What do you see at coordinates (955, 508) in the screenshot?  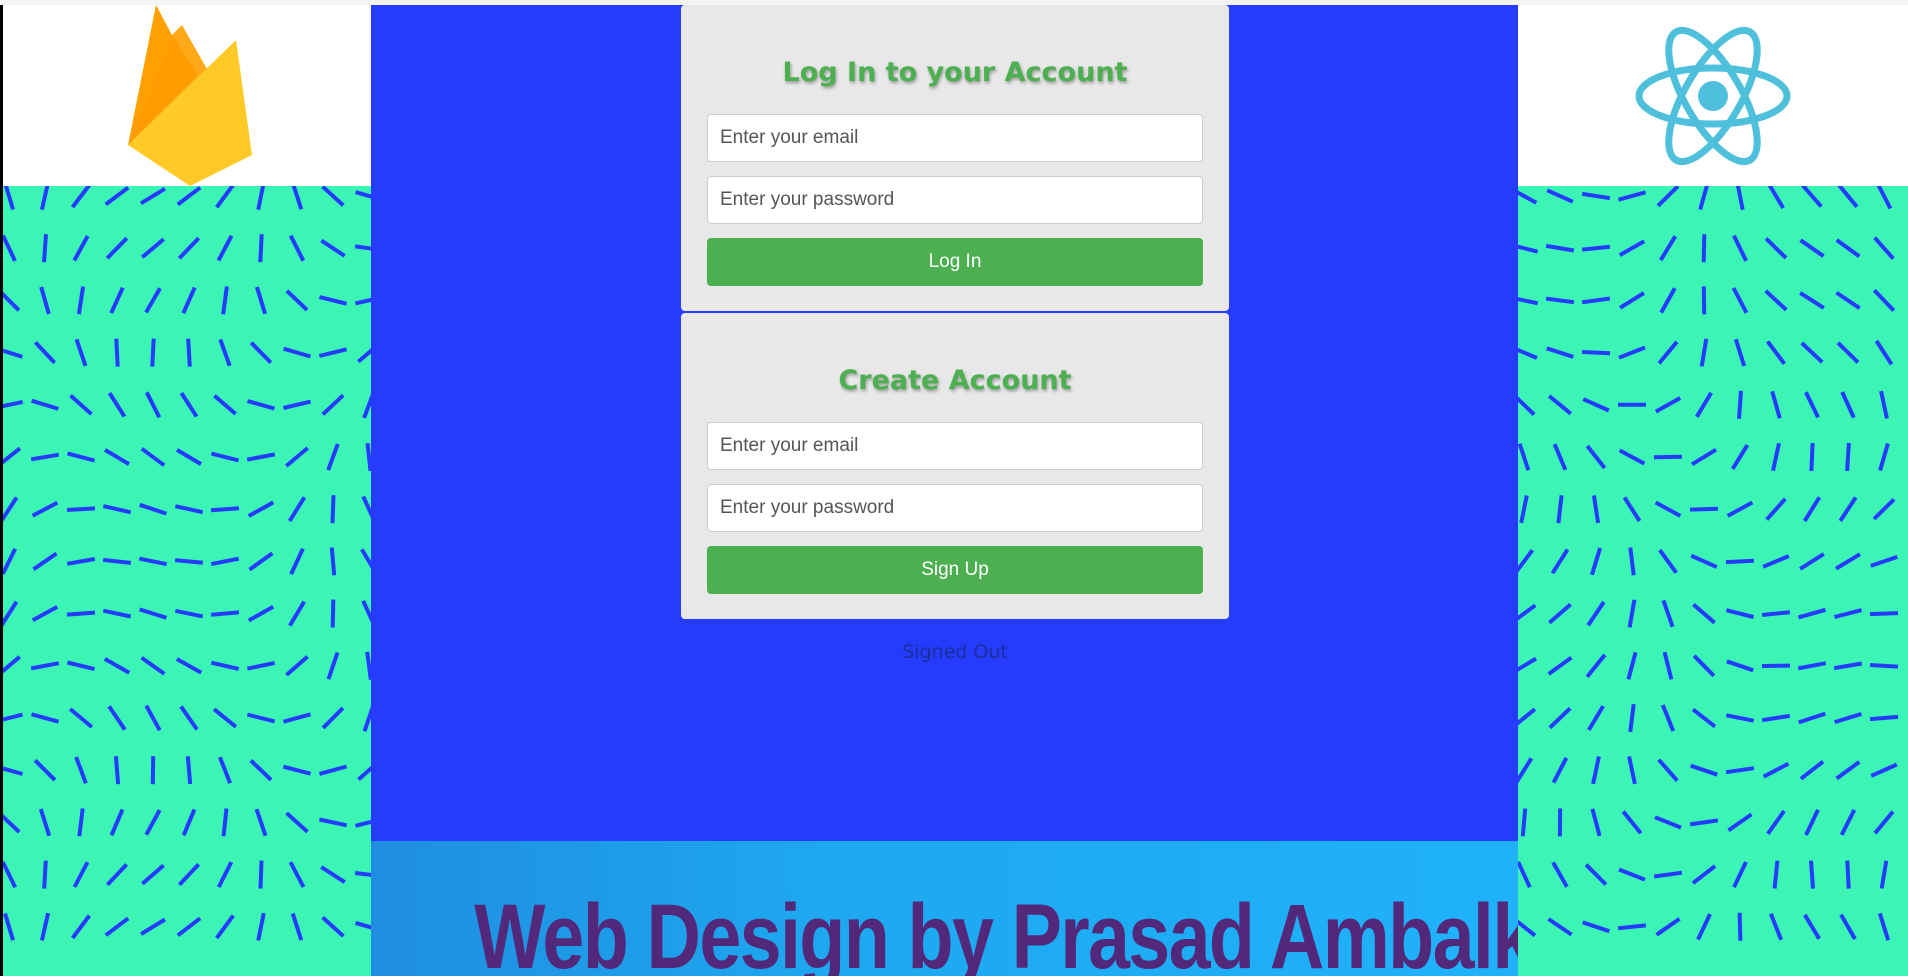 I see `signup-password-input` at bounding box center [955, 508].